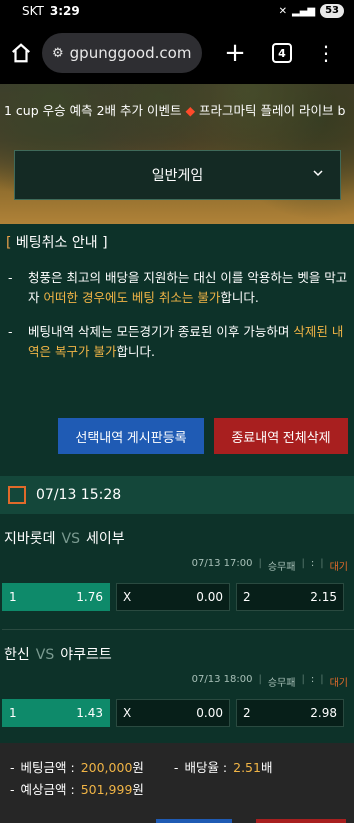 Image resolution: width=354 pixels, height=823 pixels. I want to click on expected-amount: - 예상금액 : 501,999원, so click(77, 790).